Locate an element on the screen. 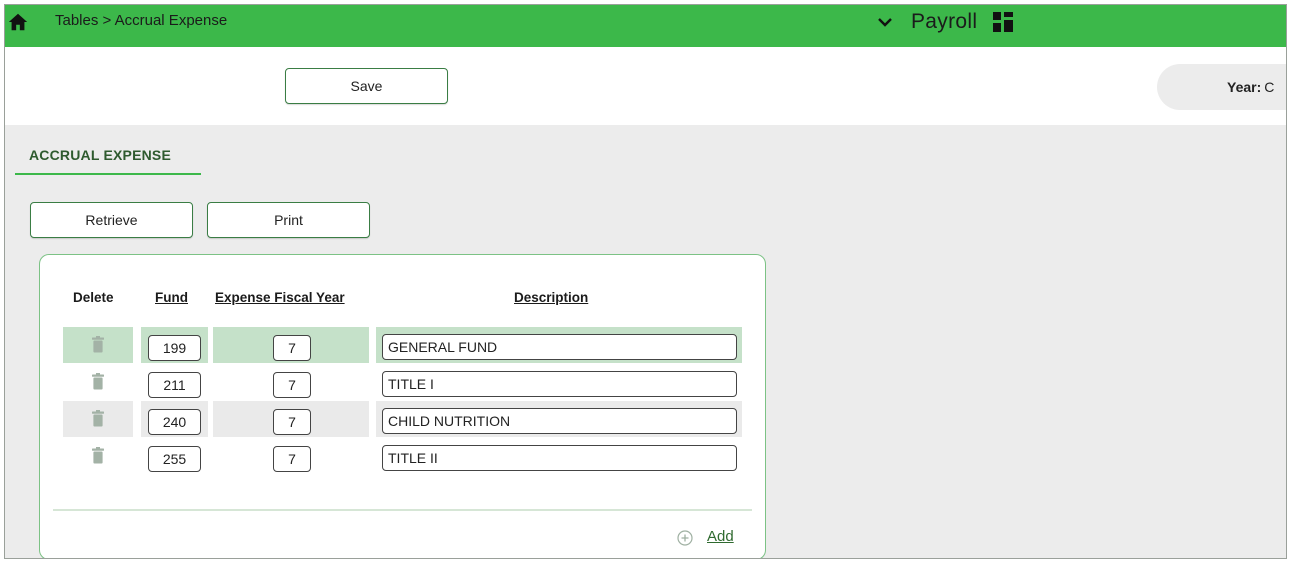 The image size is (1295, 563). fund-input: 211 is located at coordinates (174, 385).